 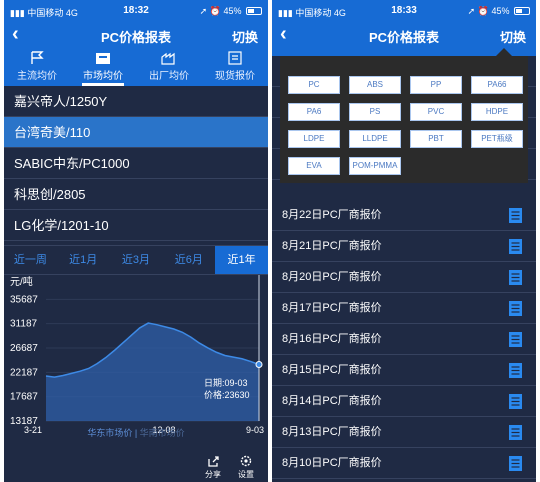 What do you see at coordinates (24, 348) in the screenshot?
I see `y-tick-label: 26687` at bounding box center [24, 348].